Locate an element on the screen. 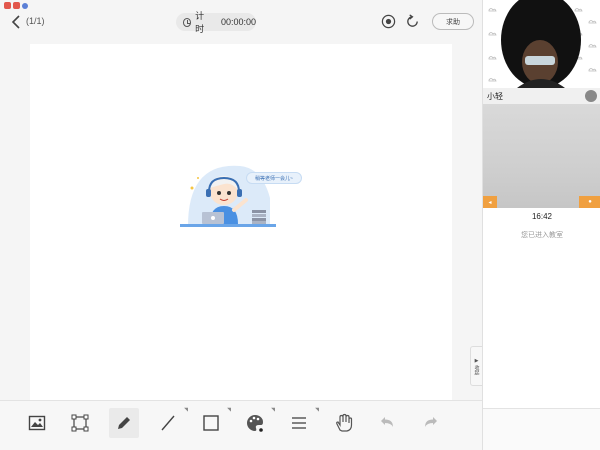  teacher-name: 小轻 is located at coordinates (495, 96).